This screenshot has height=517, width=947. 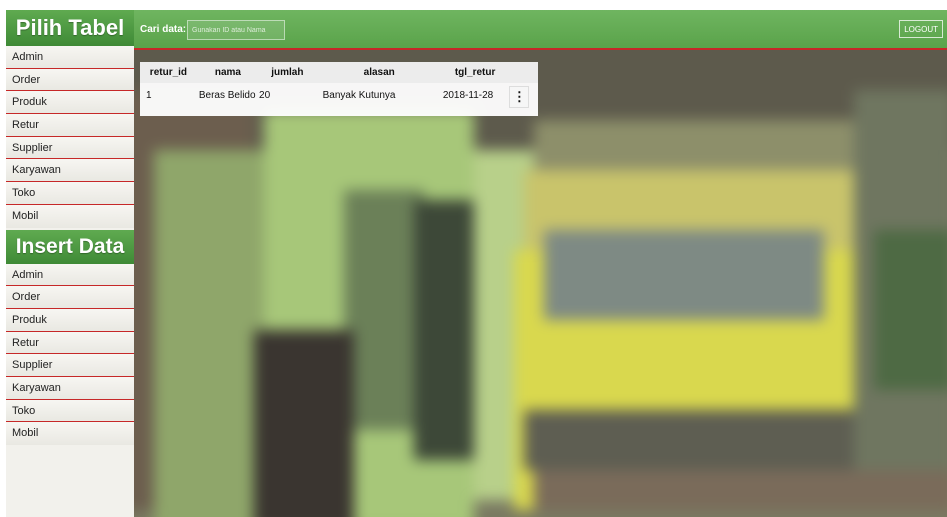 I want to click on insert-item-admin: Admin, so click(x=70, y=275).